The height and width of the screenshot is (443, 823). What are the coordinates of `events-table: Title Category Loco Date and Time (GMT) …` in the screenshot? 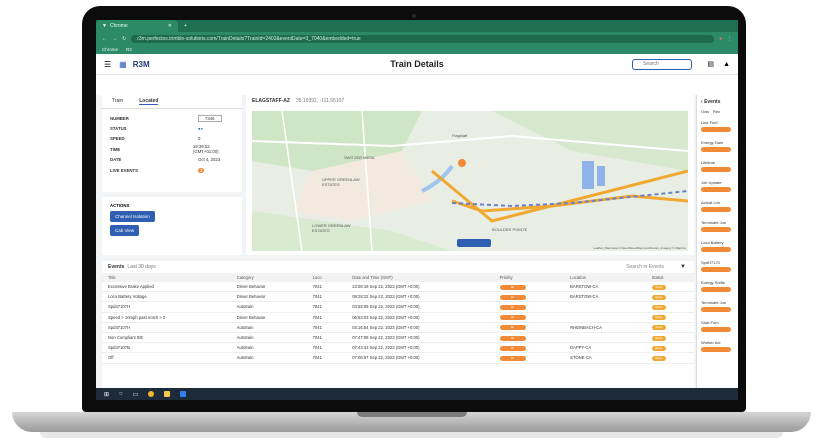 It's located at (398, 318).